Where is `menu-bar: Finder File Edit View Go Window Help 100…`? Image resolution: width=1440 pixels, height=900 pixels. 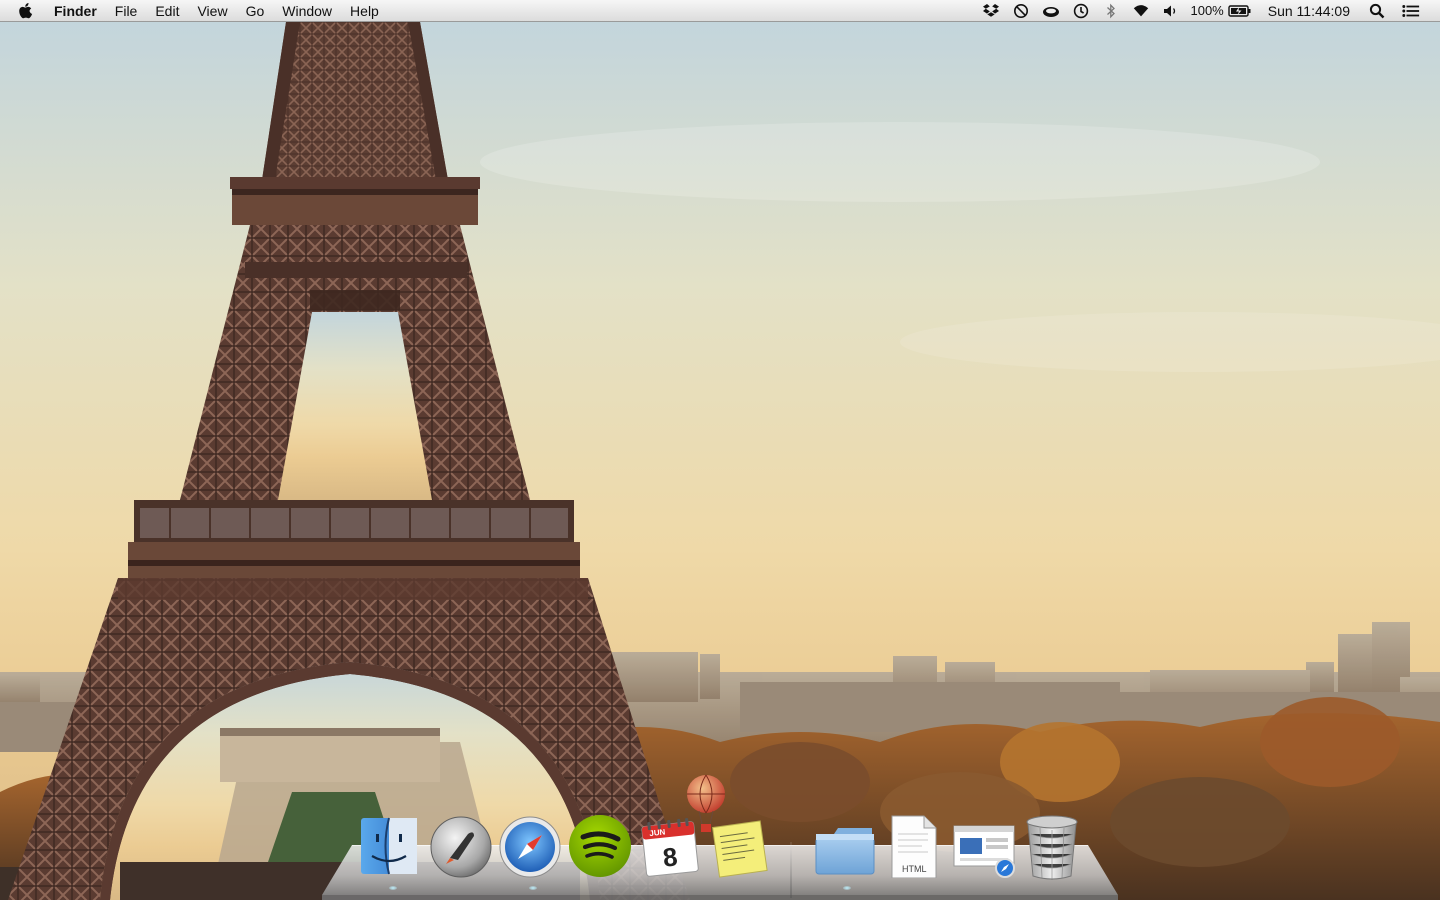
menu-bar: Finder File Edit View Go Window Help 100… is located at coordinates (720, 11).